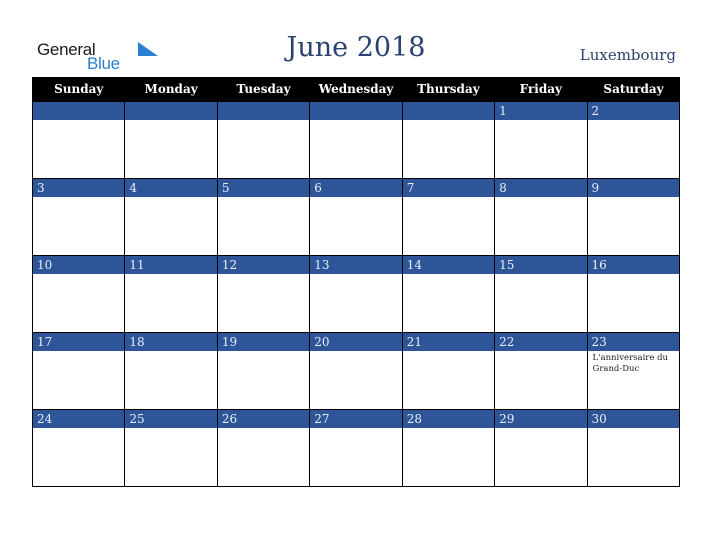 This screenshot has height=550, width=712. I want to click on day-number: 21, so click(448, 342).